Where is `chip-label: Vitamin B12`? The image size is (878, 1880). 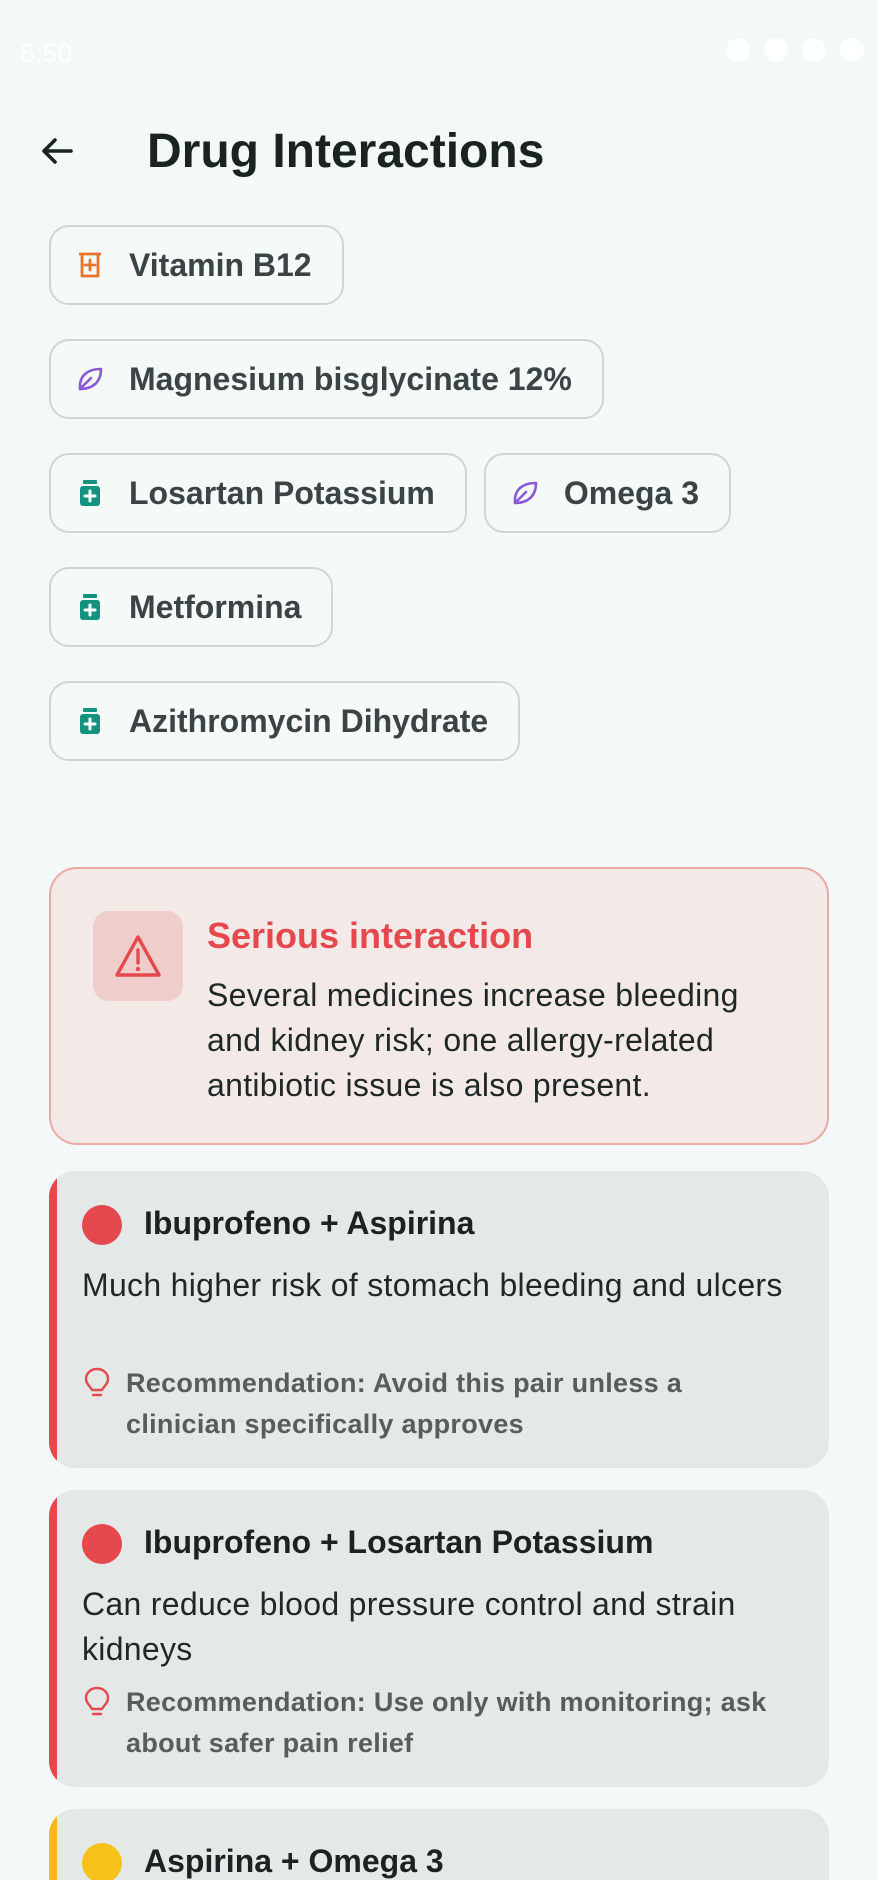
chip-label: Vitamin B12 is located at coordinates (220, 264).